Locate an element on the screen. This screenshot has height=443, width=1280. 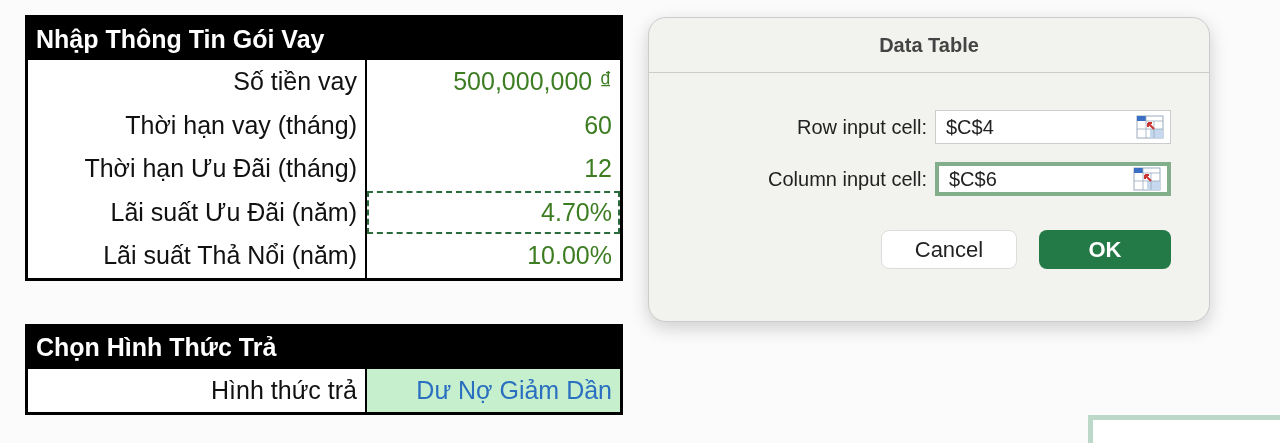
input-field: $C$6 is located at coordinates (1053, 179).